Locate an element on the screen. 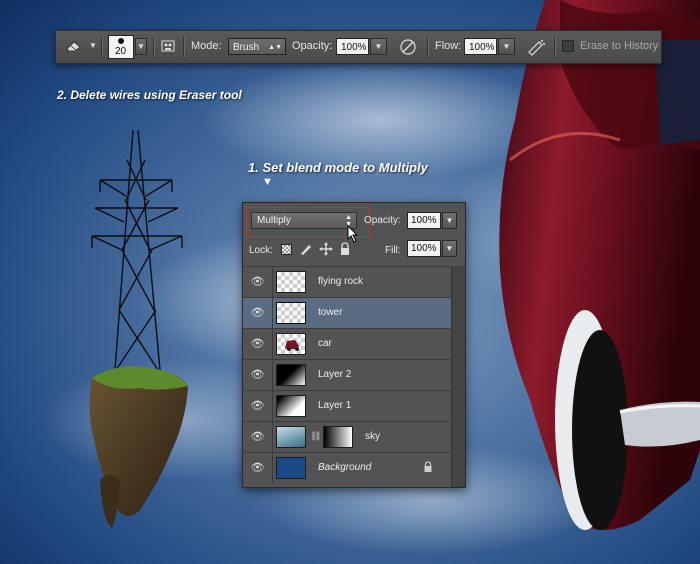 Image resolution: width=700 pixels, height=564 pixels. erase-to-history-label: Erase to History is located at coordinates (619, 46).